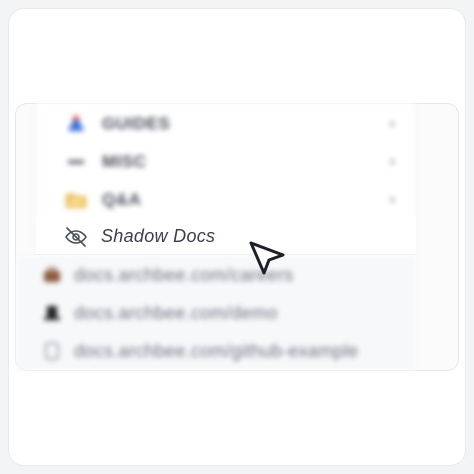 This screenshot has width=474, height=474. I want to click on link-item-github-example: docs.archbee.com/github-example, so click(216, 351).